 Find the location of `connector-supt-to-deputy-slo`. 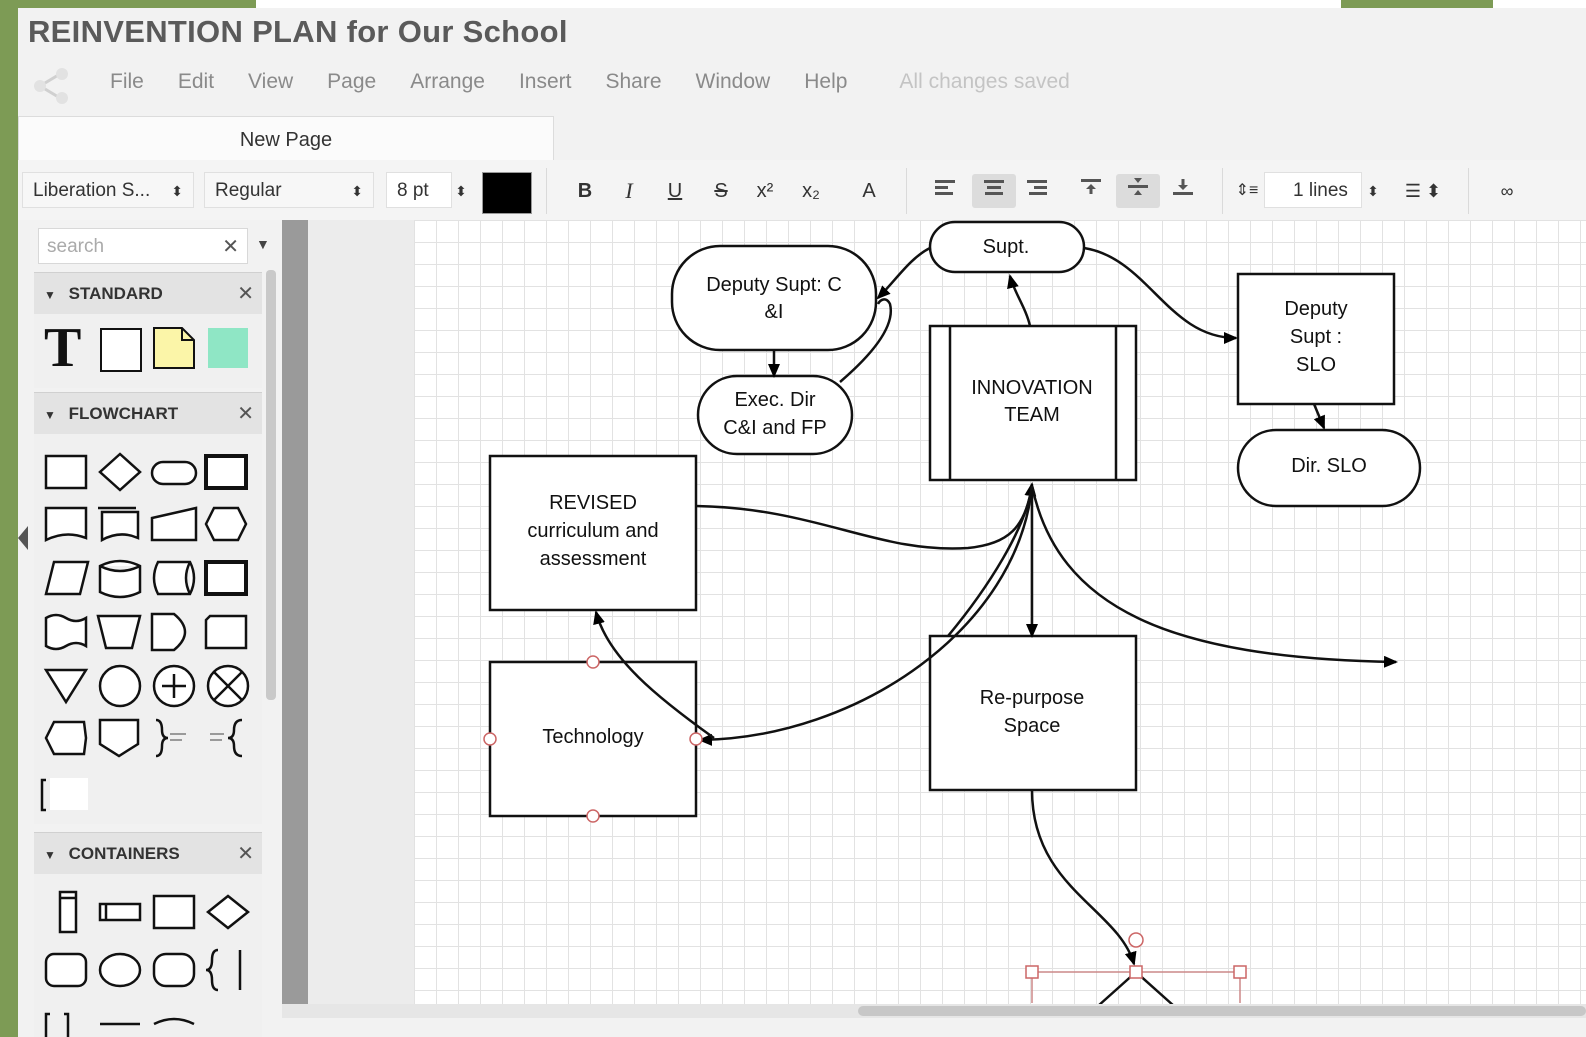

connector-supt-to-deputy-slo is located at coordinates (1160, 295).